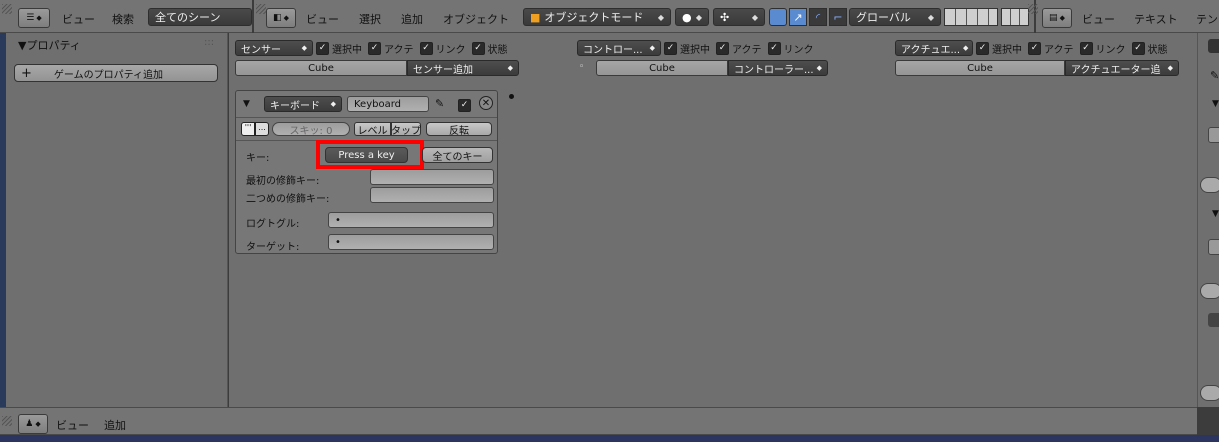  What do you see at coordinates (415, 48) in the screenshot?
I see `sensor-checkboxes: ✓ 選択中 ✓ アクテ ✓ リンク ✓ 状態` at bounding box center [415, 48].